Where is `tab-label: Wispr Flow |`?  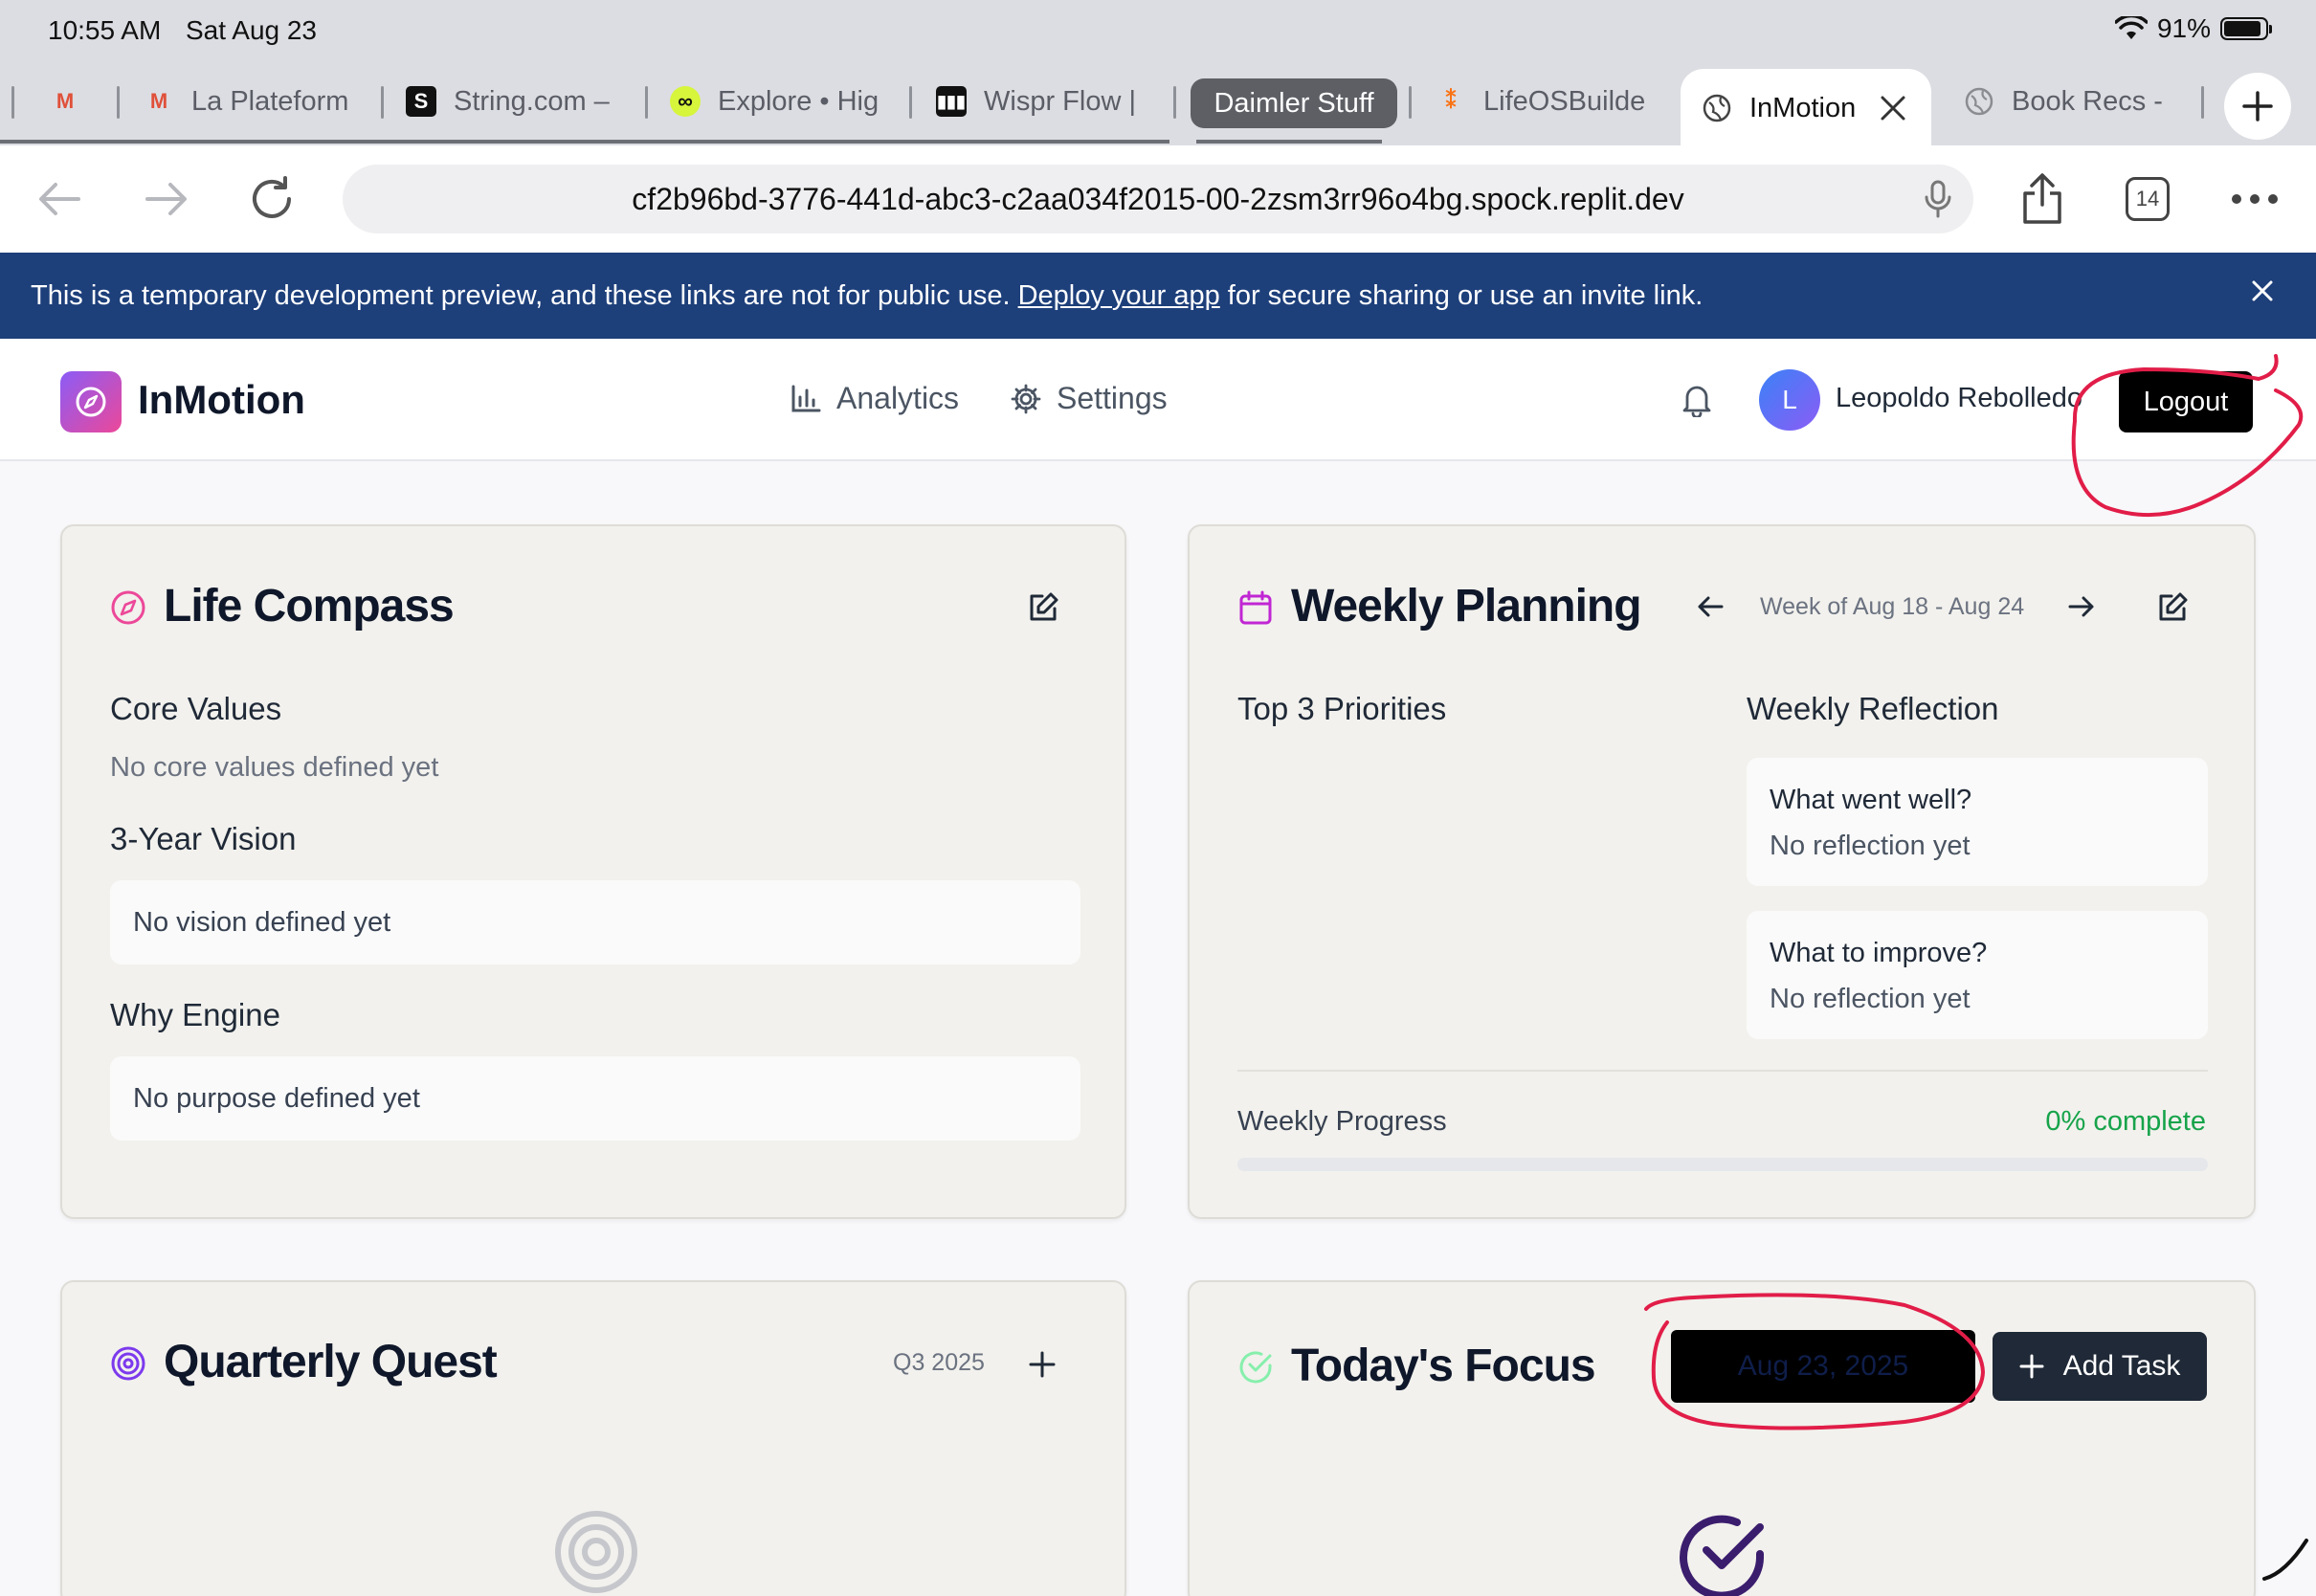
tab-label: Wispr Flow | is located at coordinates (1060, 101).